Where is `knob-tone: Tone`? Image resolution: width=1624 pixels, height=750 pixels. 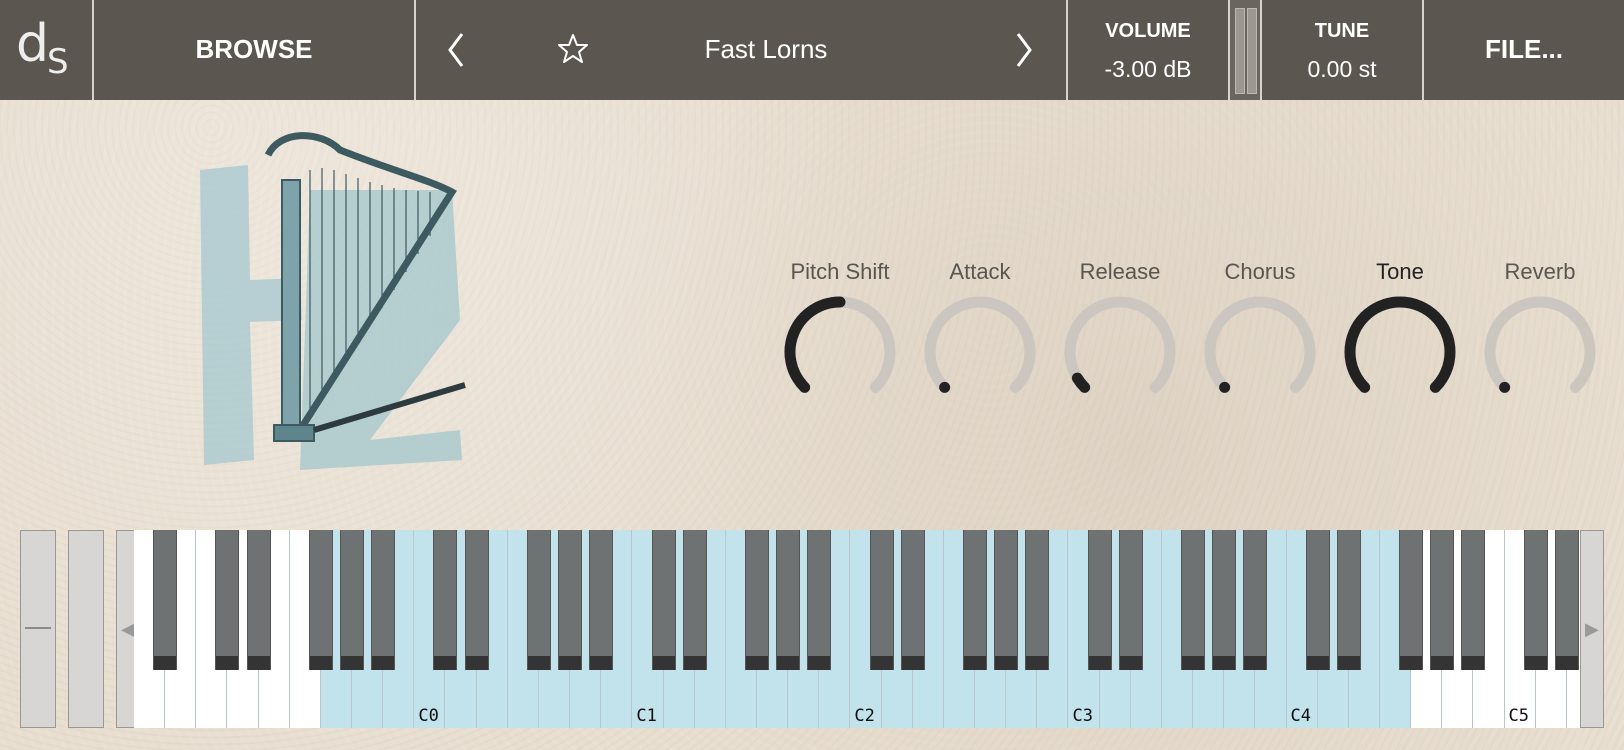 knob-tone: Tone is located at coordinates (1400, 335).